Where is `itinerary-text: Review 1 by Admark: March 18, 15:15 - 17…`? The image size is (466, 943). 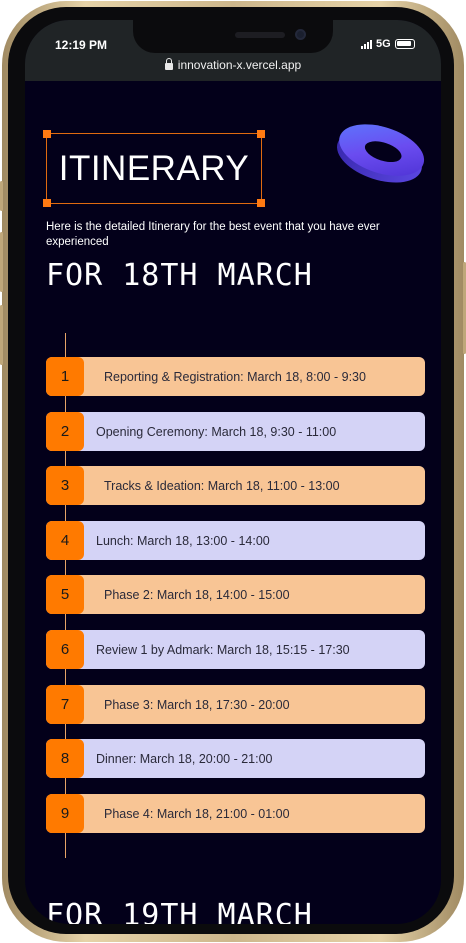 itinerary-text: Review 1 by Admark: March 18, 15:15 - 17… is located at coordinates (223, 649).